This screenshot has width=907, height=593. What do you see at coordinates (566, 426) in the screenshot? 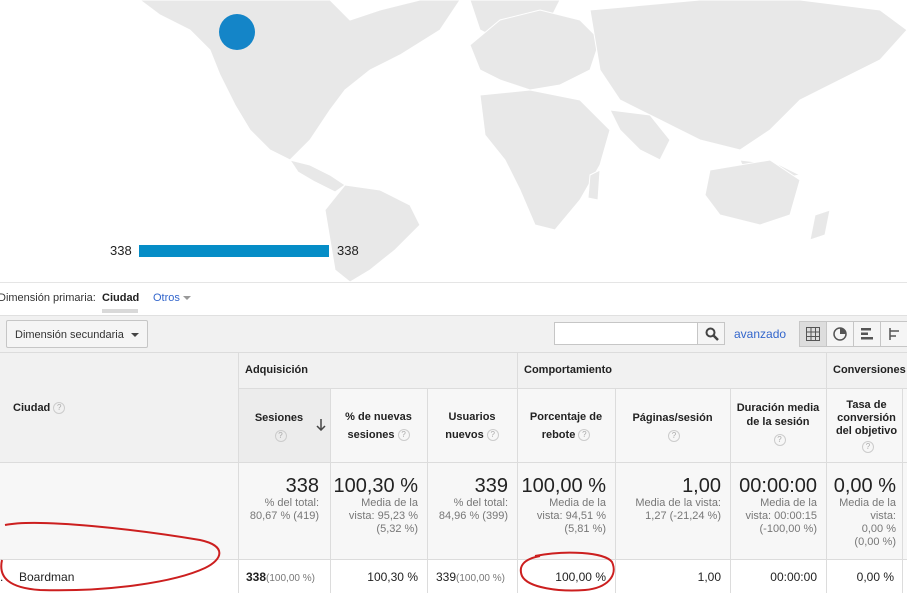
I see `column-header-bounce-rate: Porcentaje de rebote?` at bounding box center [566, 426].